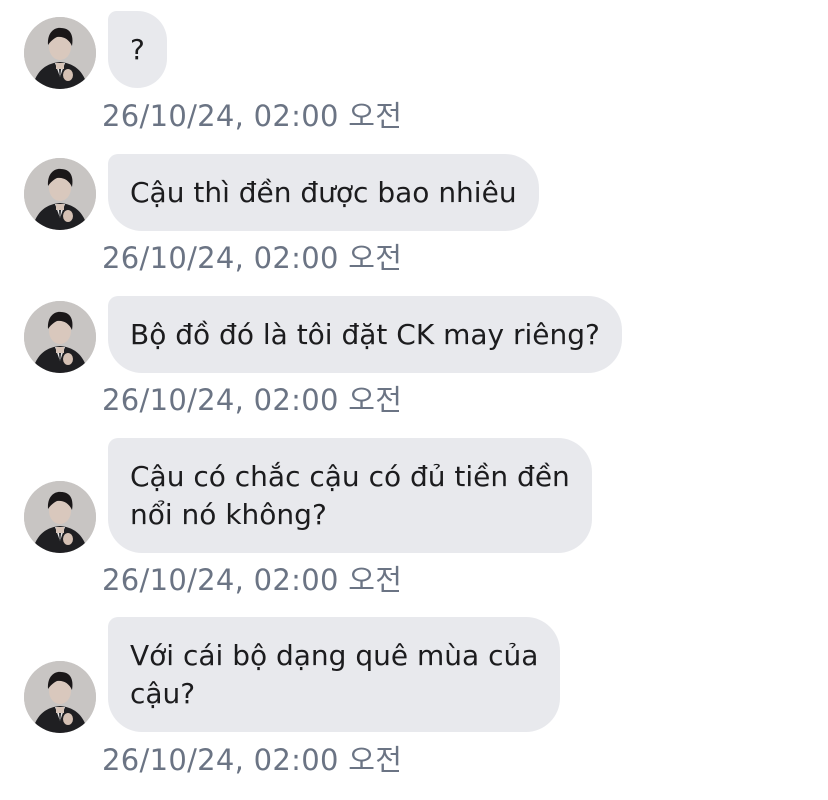 The height and width of the screenshot is (800, 828). Describe the element at coordinates (323, 192) in the screenshot. I see `message-bubble: Cậu thì đền được bao nhiêu` at that location.